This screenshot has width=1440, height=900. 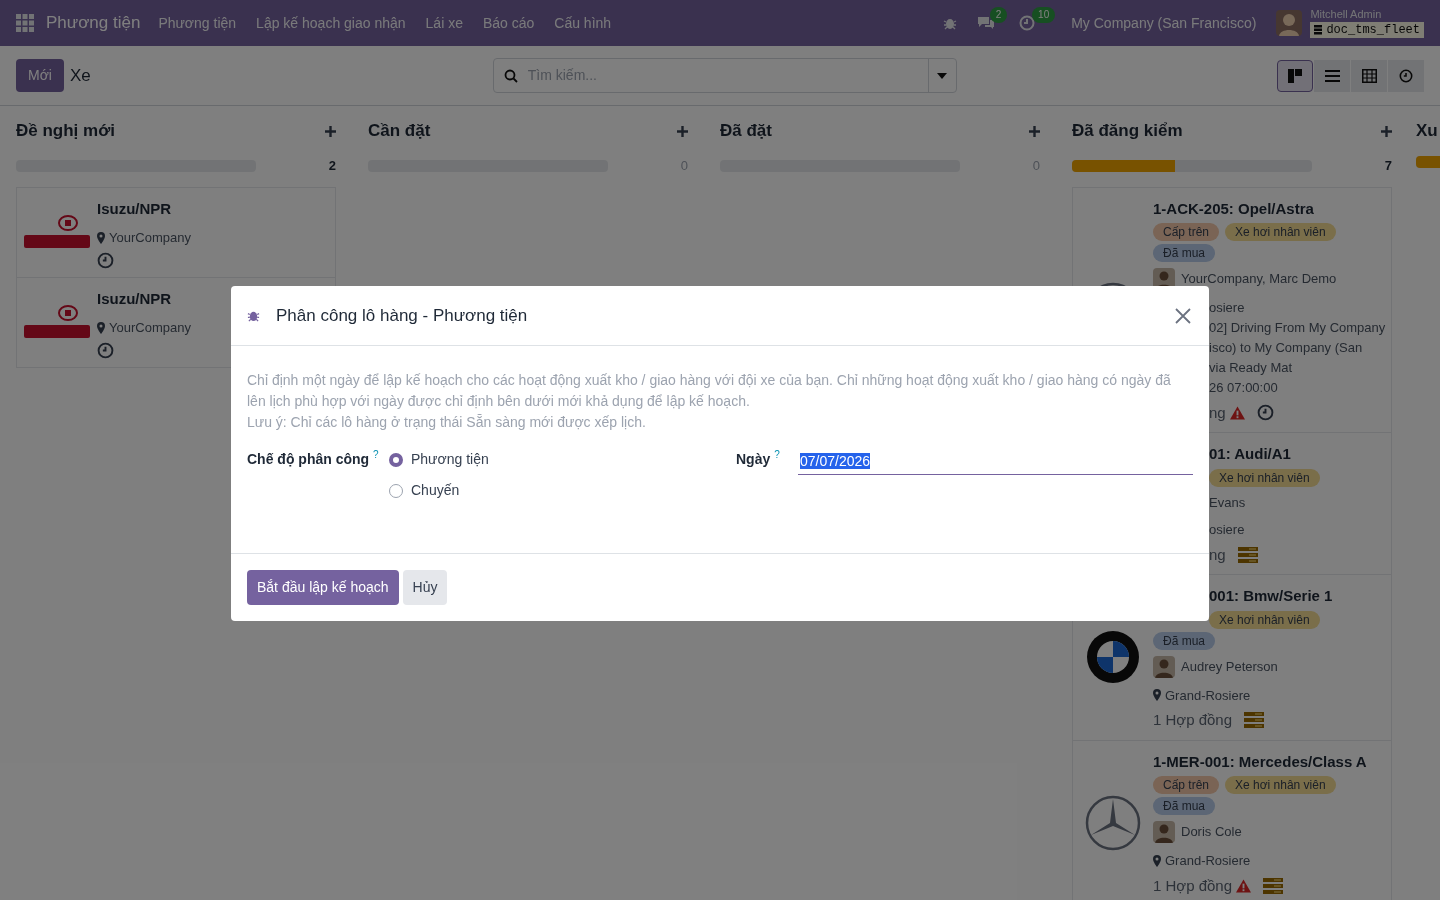 What do you see at coordinates (1183, 315) in the screenshot?
I see `close-icon` at bounding box center [1183, 315].